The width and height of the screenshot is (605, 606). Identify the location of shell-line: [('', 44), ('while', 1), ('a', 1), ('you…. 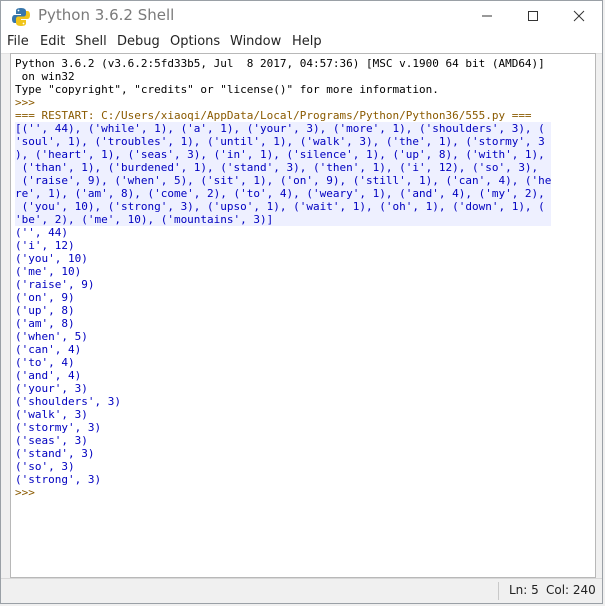
(283, 128).